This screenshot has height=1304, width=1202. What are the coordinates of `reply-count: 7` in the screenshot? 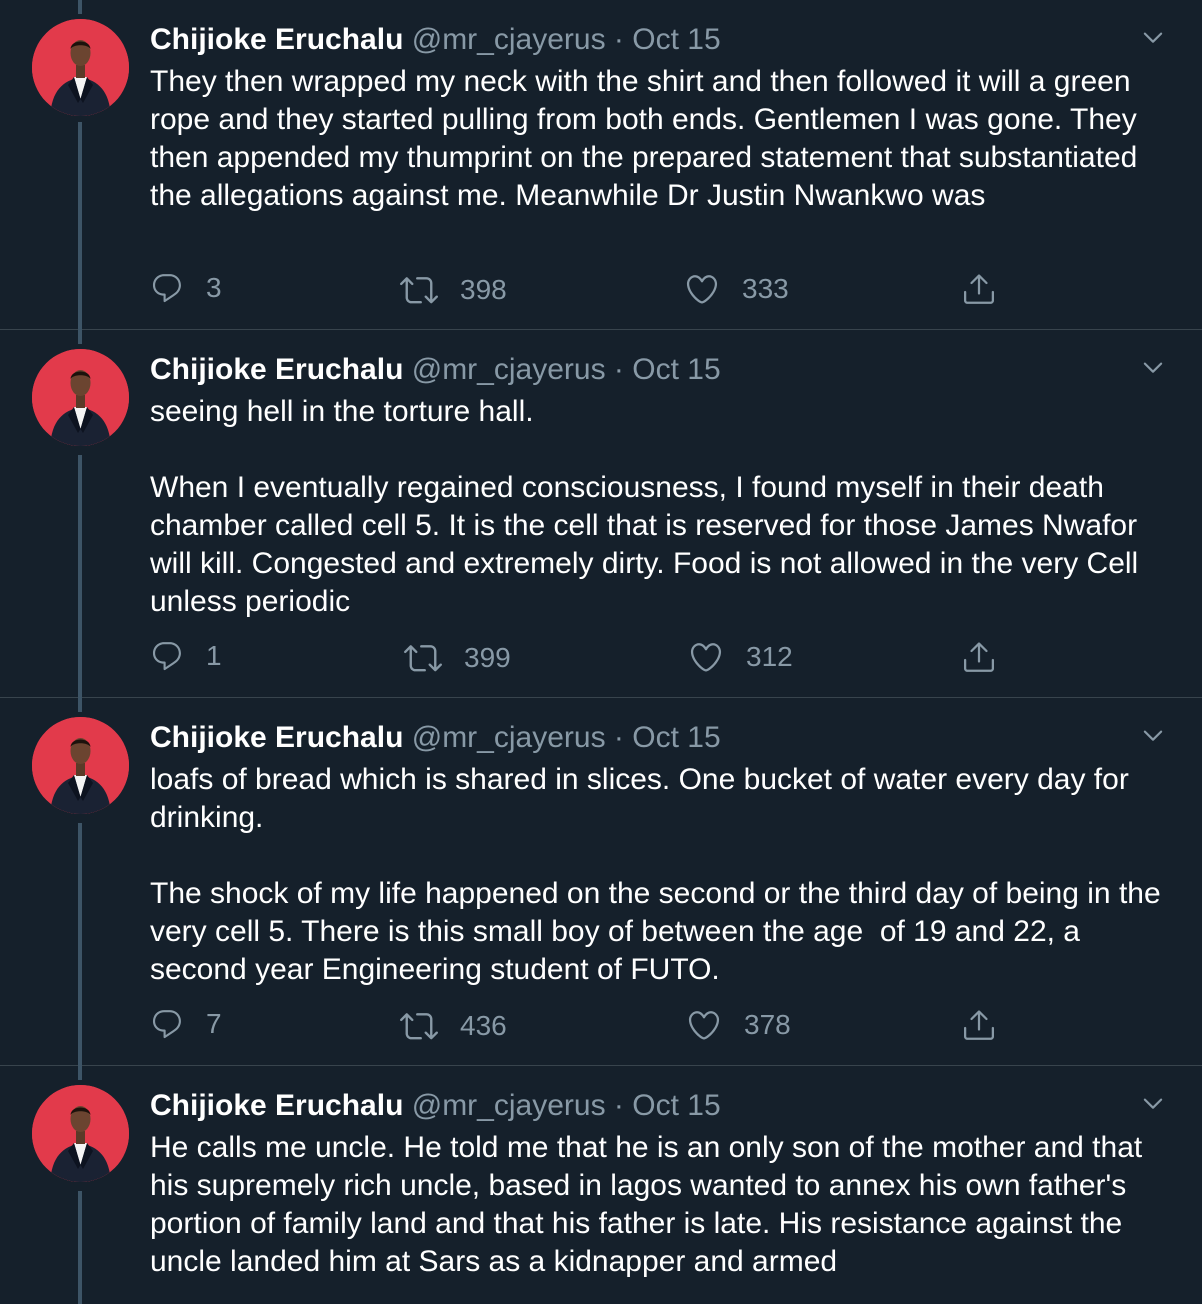 It's located at (214, 1023).